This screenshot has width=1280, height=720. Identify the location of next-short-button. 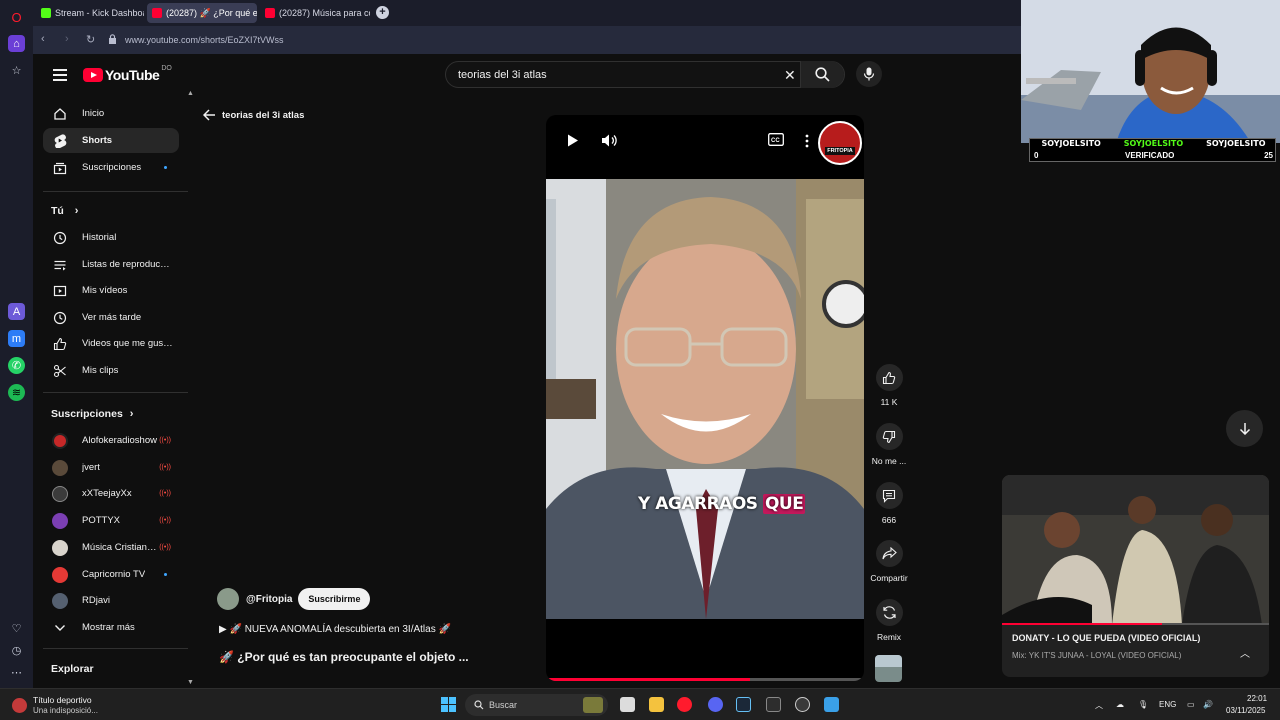
(1244, 428).